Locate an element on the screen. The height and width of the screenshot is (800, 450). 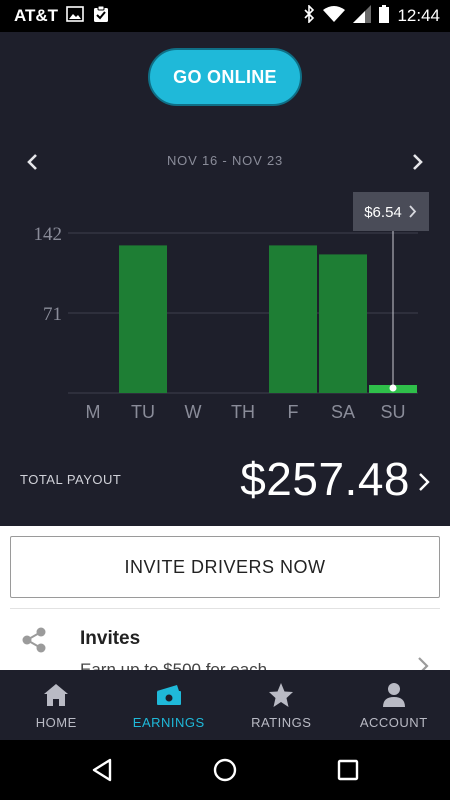
status-bar: AT&T 12:44 is located at coordinates (225, 16).